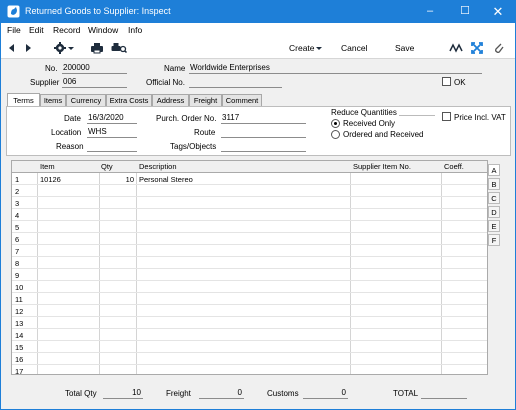  I want to click on create-button: Create, so click(302, 48).